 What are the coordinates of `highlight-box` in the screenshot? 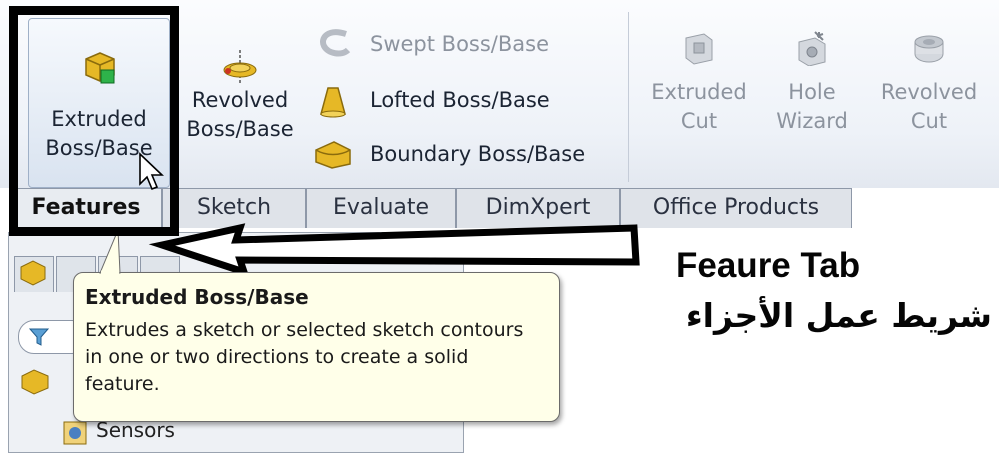 It's located at (94, 121).